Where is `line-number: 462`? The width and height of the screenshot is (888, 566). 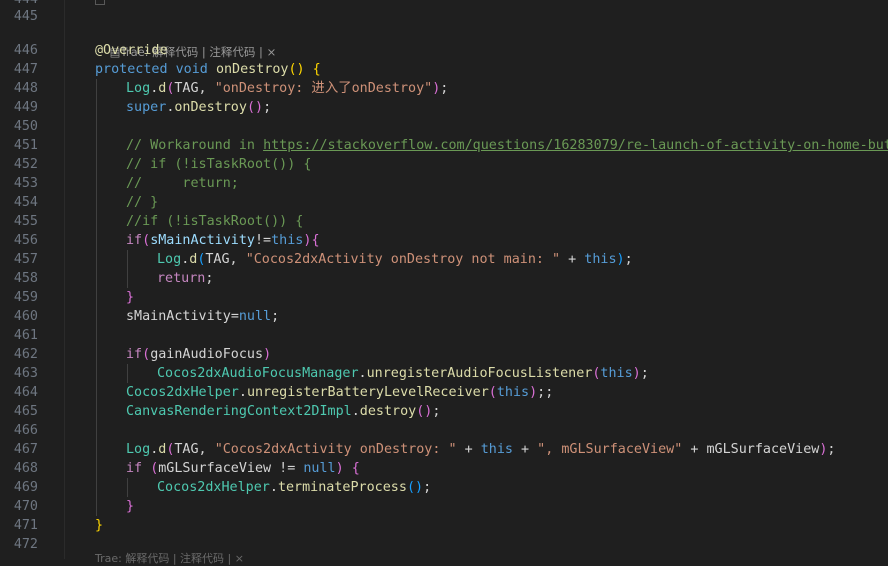 line-number: 462 is located at coordinates (25, 354).